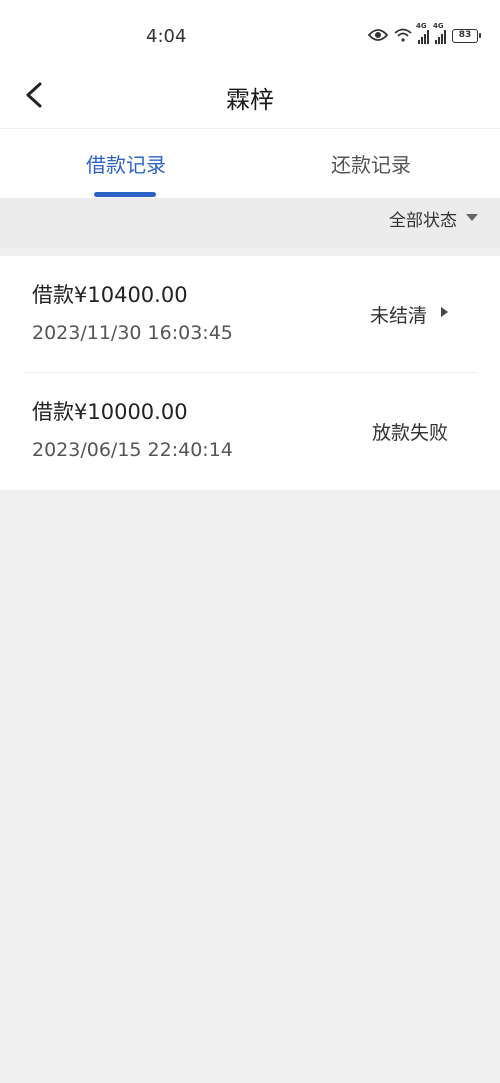  What do you see at coordinates (444, 312) in the screenshot?
I see `arrow-right-icon` at bounding box center [444, 312].